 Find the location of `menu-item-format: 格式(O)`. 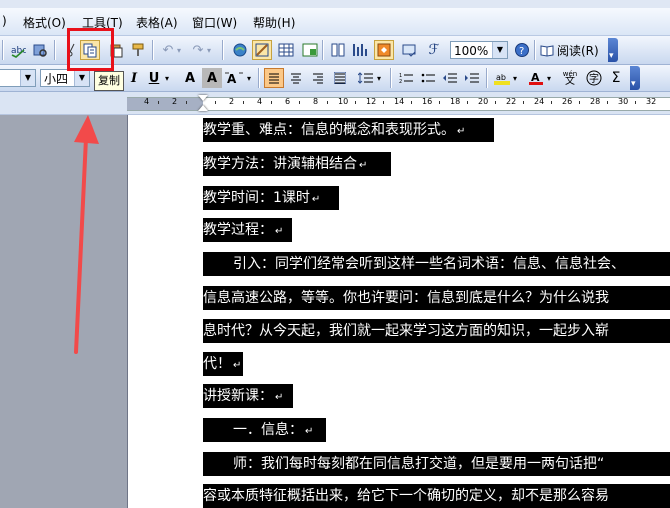

menu-item-format: 格式(O) is located at coordinates (44, 22).